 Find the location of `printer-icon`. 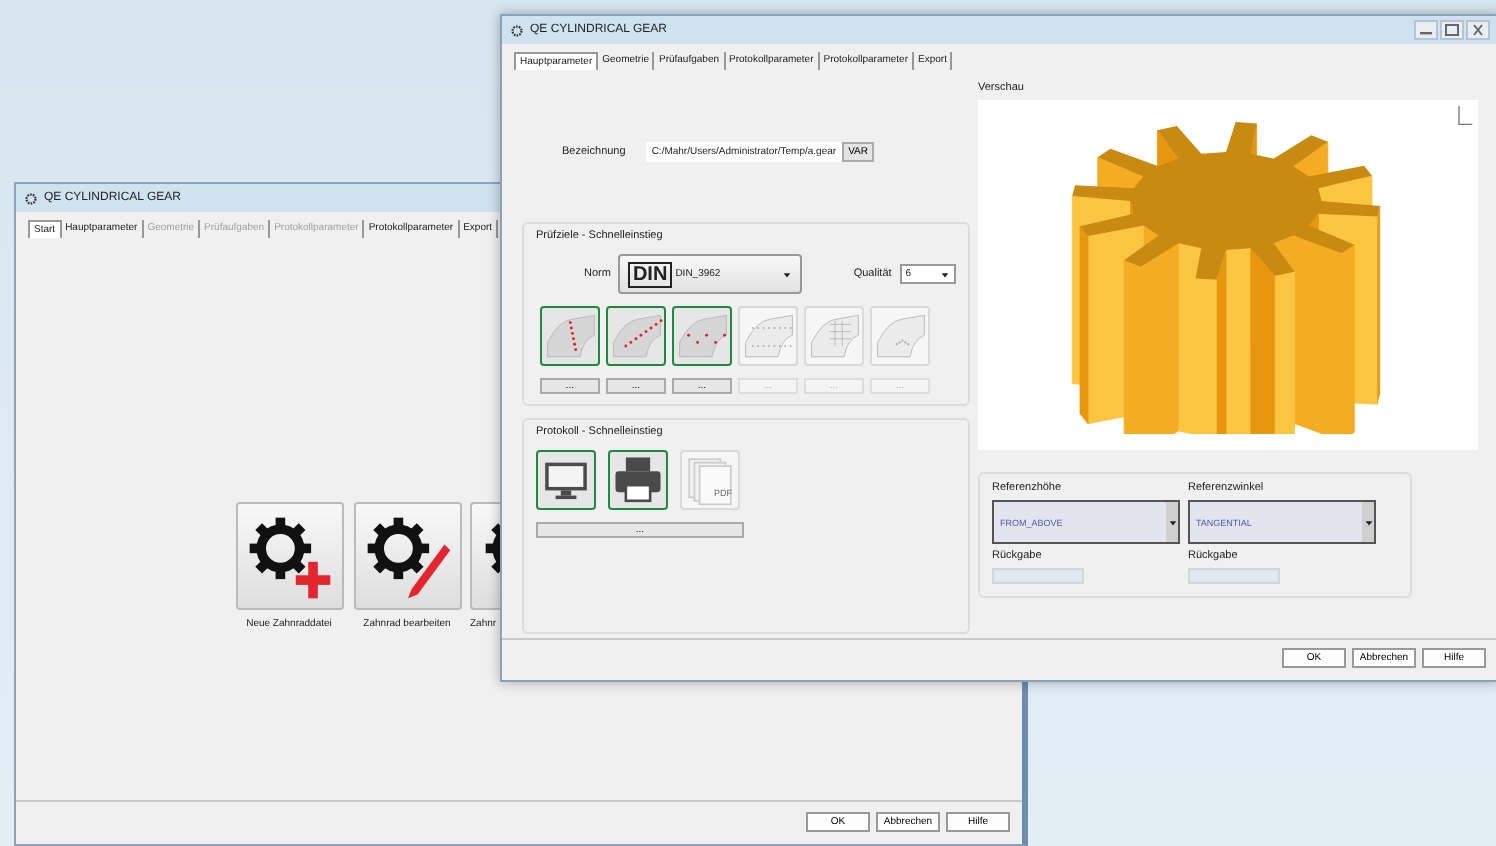

printer-icon is located at coordinates (638, 480).